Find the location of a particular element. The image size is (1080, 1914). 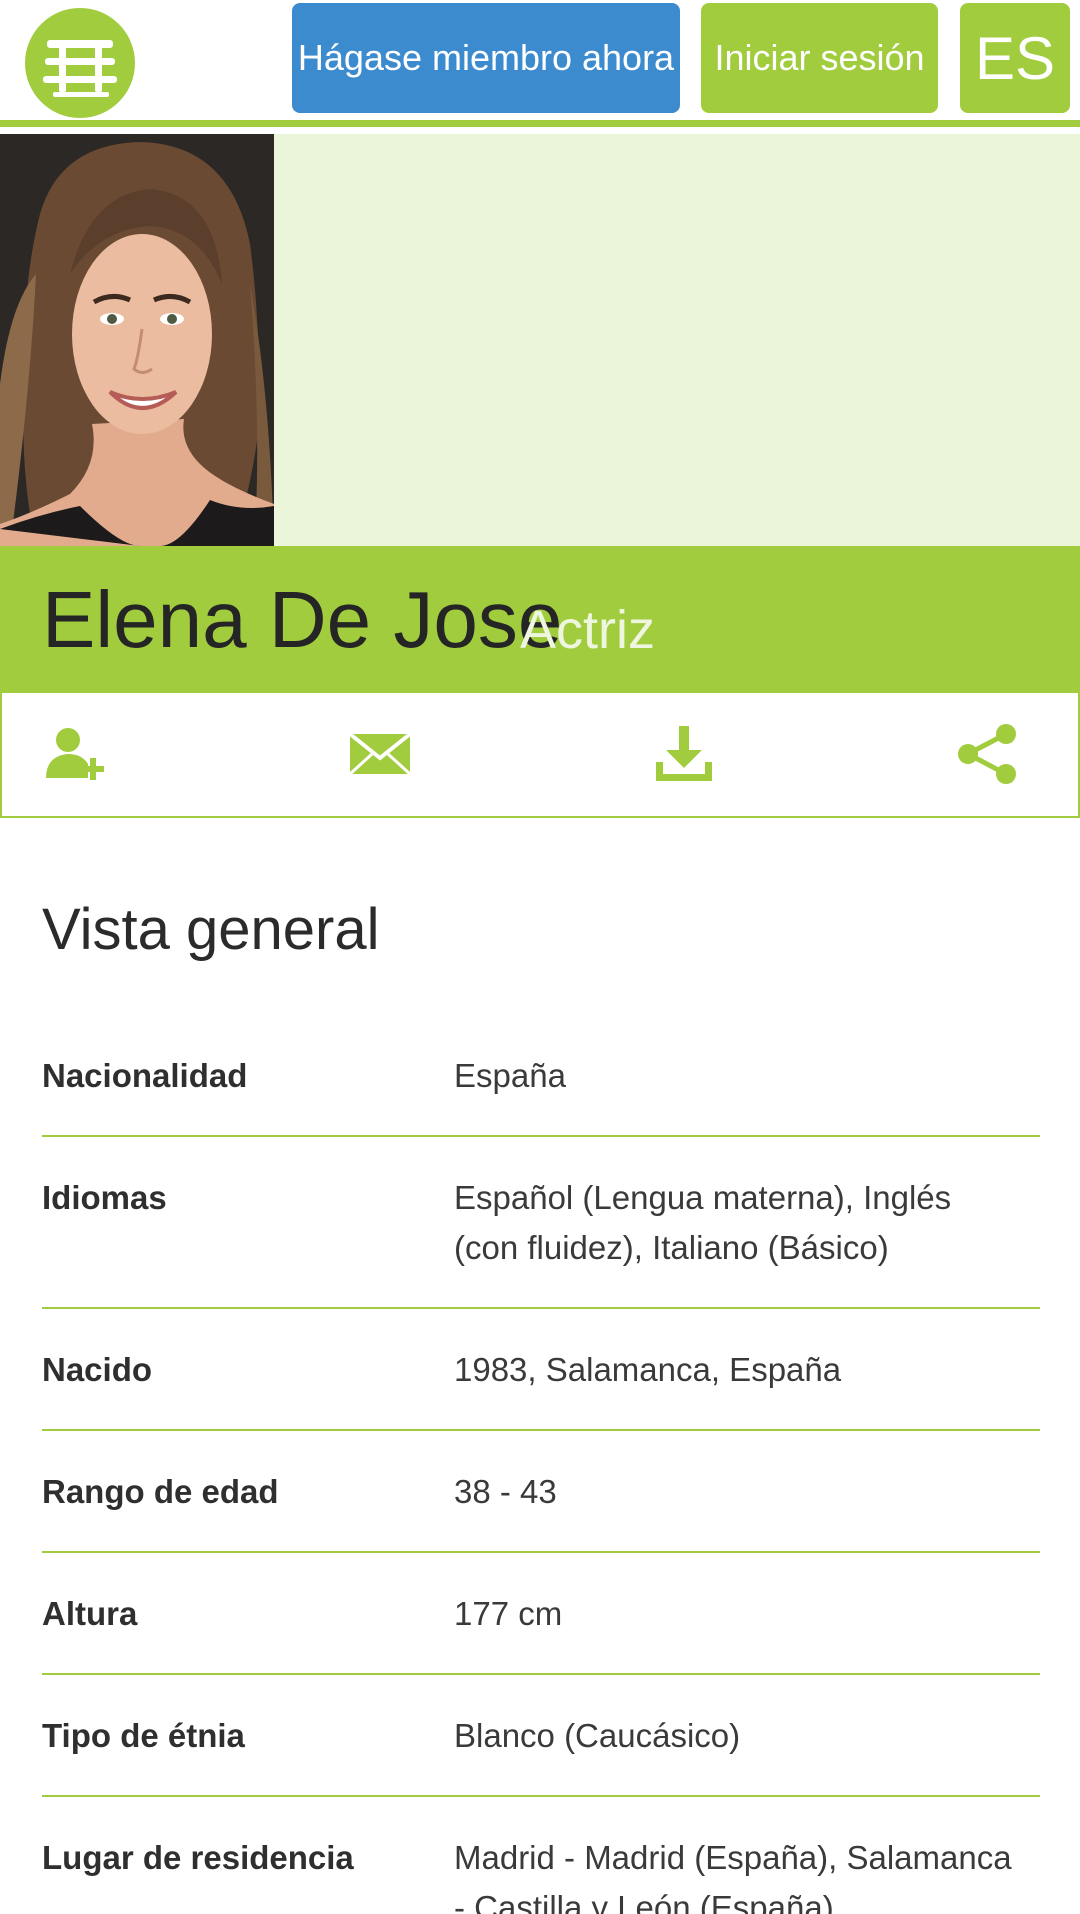

detail-value: España is located at coordinates (510, 1075).